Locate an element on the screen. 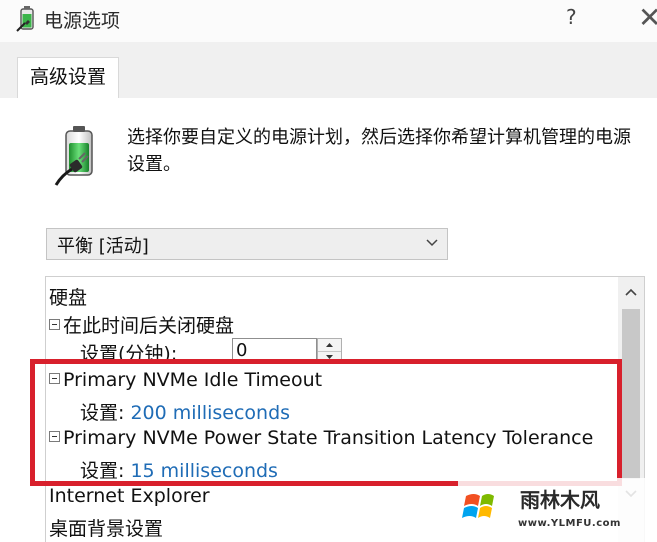 This screenshot has width=657, height=542. tree-item-turn-off-disk: 在此时间后关闭硬盘 is located at coordinates (141, 324).